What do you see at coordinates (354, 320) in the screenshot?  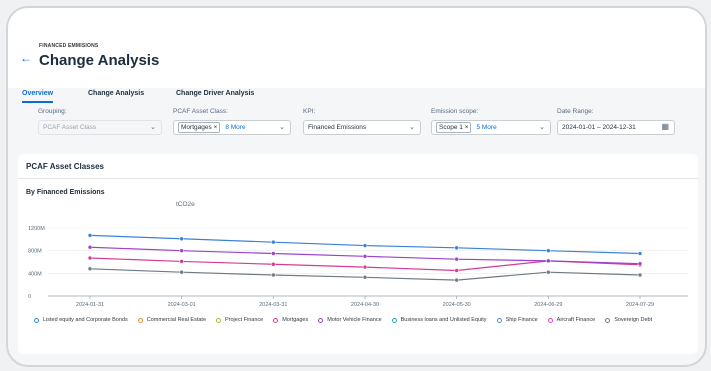 I see `legend-label: Motor Vehicle Finance` at bounding box center [354, 320].